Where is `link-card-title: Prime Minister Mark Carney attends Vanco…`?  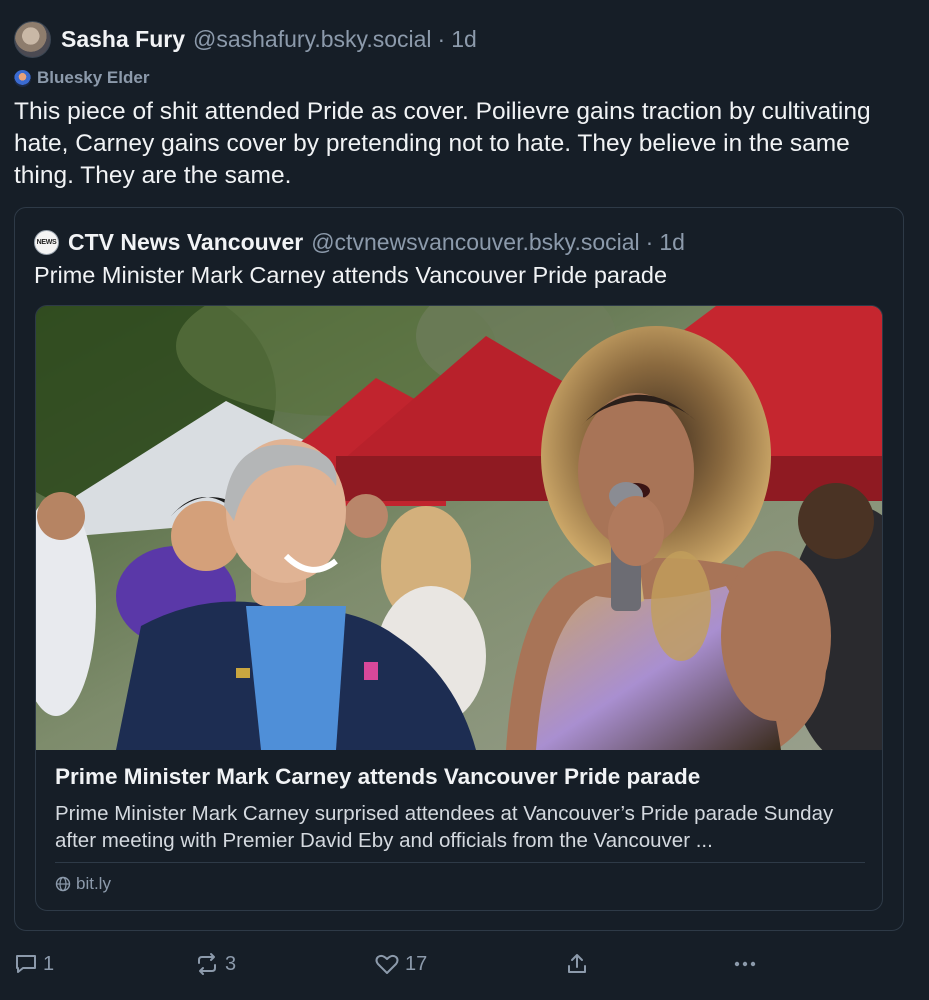 link-card-title: Prime Minister Mark Carney attends Vanco… is located at coordinates (378, 776).